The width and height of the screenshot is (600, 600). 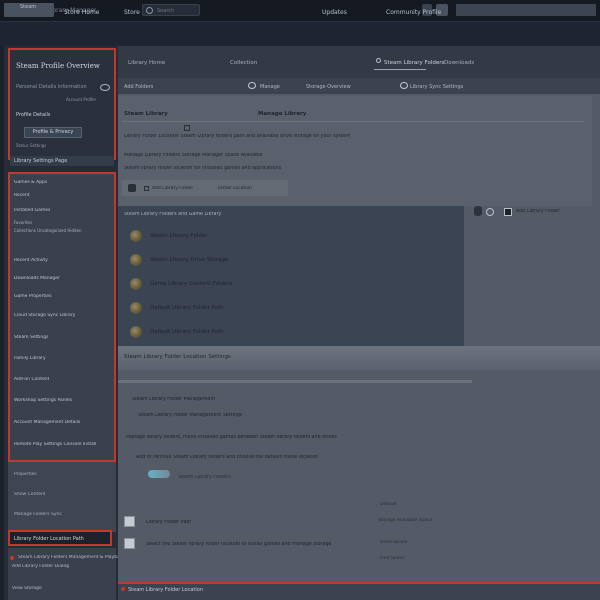 I want to click on menu-item-store-home: Store Home, so click(x=81, y=12).